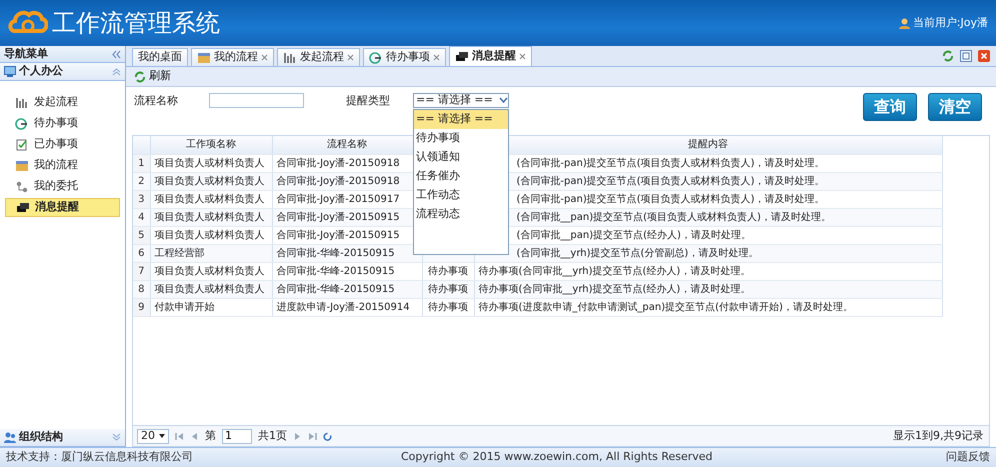 The image size is (996, 467). What do you see at coordinates (237, 436) in the screenshot?
I see `page-field: 1` at bounding box center [237, 436].